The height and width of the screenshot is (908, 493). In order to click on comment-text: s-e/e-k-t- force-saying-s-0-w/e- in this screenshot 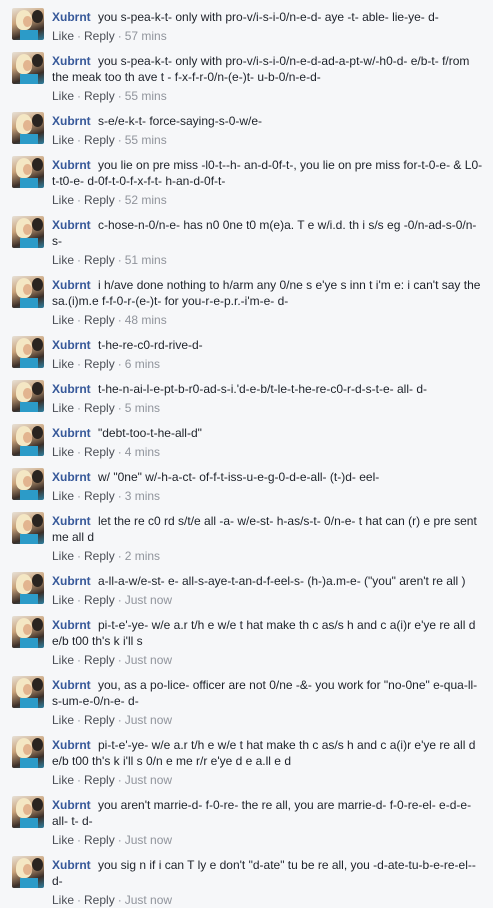, I will do `click(180, 121)`.